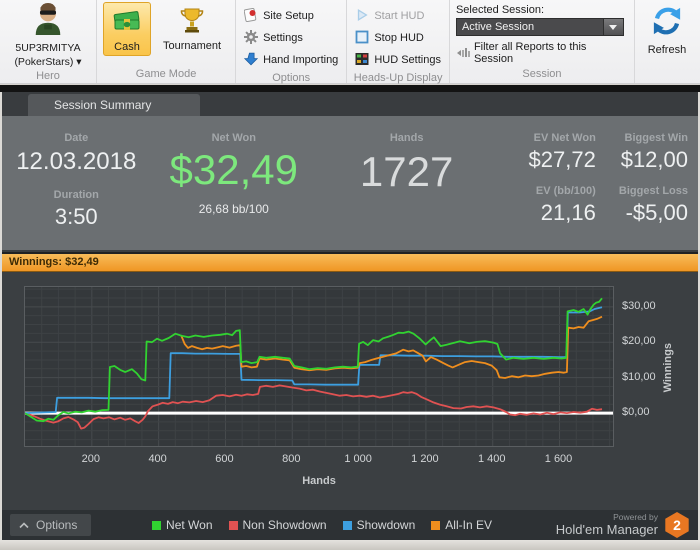 The image size is (700, 550). I want to click on settings-label: Settings, so click(283, 38).